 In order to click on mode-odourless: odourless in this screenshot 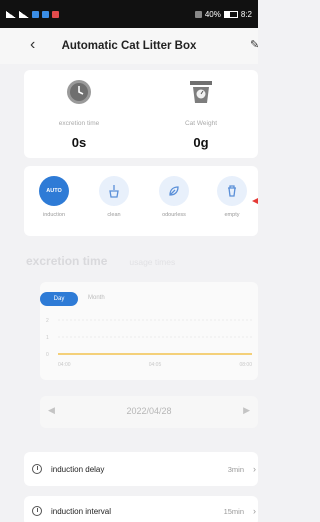, I will do `click(174, 197)`.